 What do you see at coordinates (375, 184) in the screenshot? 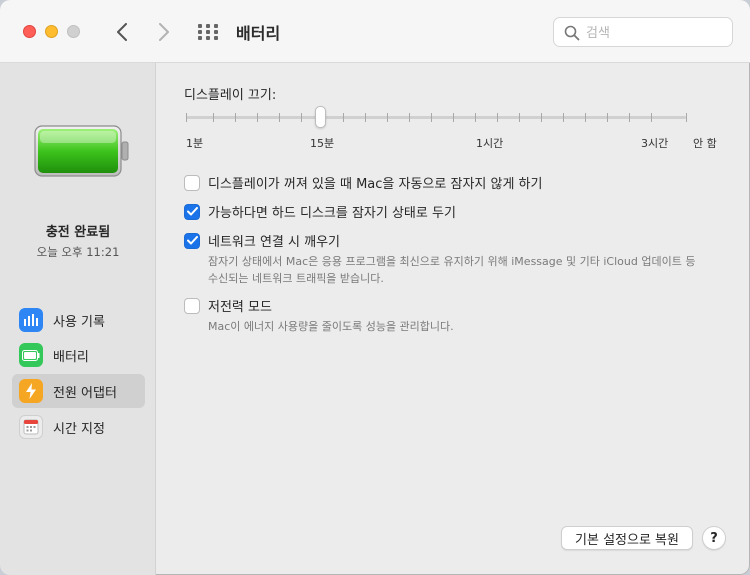
I see `option-label: 디스플레이가 꺼져 있을 때 Mac을 자동으로 잠자지 않게 하기` at bounding box center [375, 184].